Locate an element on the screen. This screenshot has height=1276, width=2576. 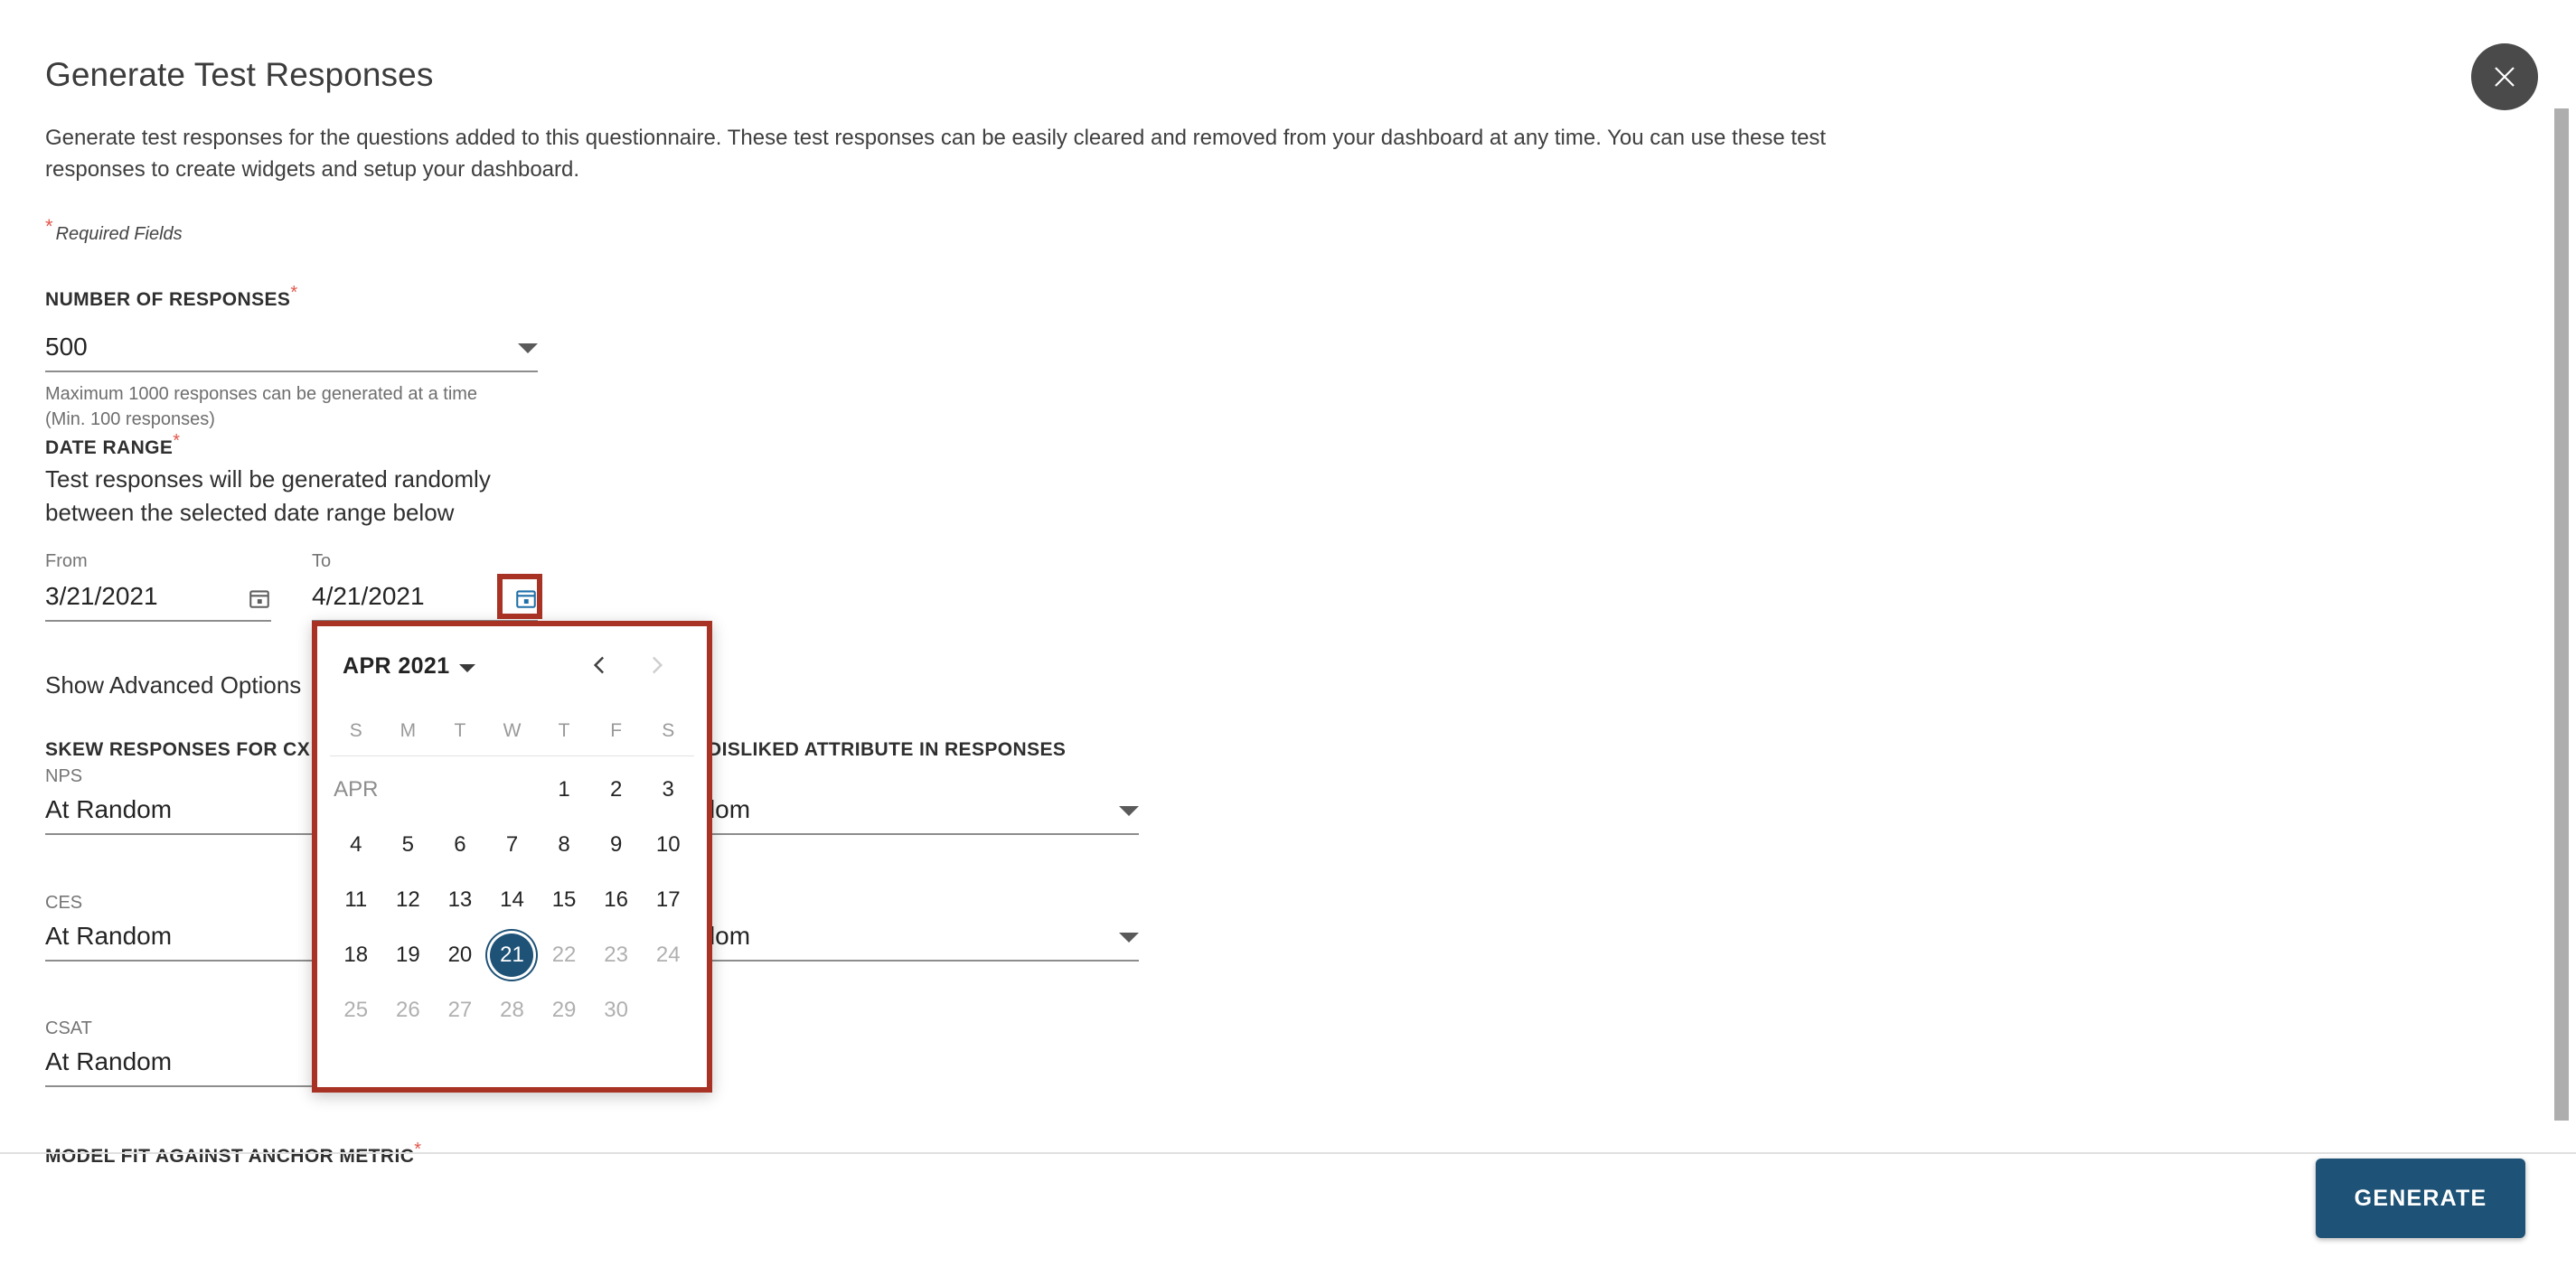
from-date-field: 3/21/2021 is located at coordinates (158, 595).